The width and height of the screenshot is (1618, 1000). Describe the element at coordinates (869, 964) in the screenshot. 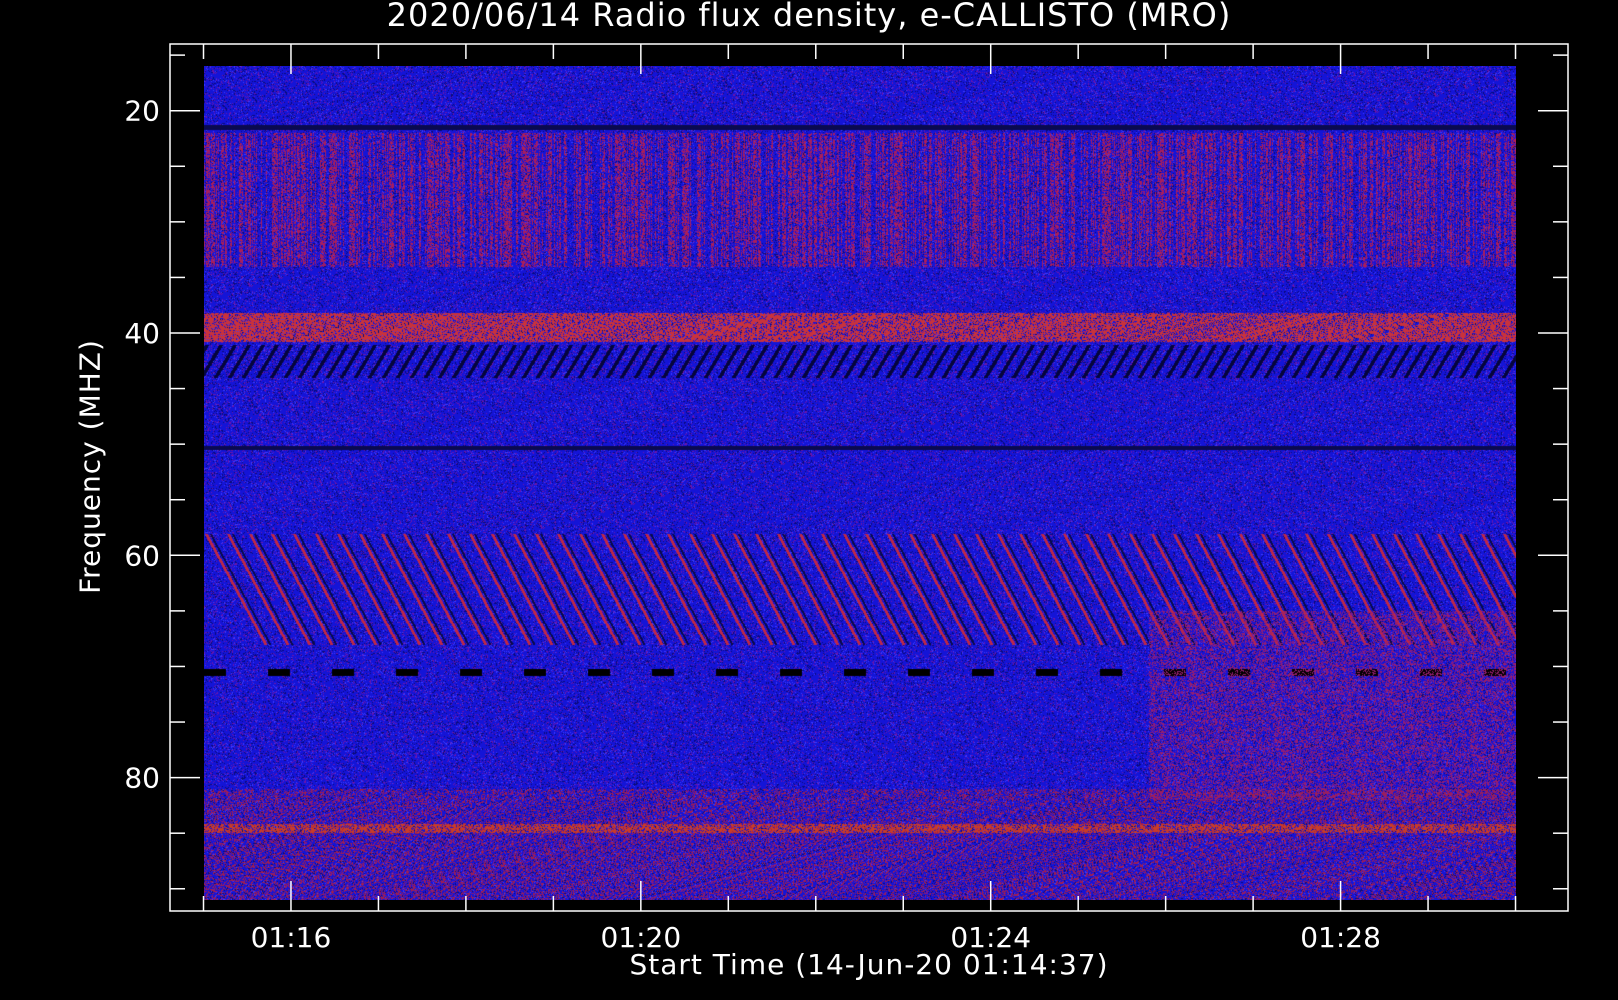

I see `x-axis-label: Start Time (14-Jun-20 01:14:37)` at that location.